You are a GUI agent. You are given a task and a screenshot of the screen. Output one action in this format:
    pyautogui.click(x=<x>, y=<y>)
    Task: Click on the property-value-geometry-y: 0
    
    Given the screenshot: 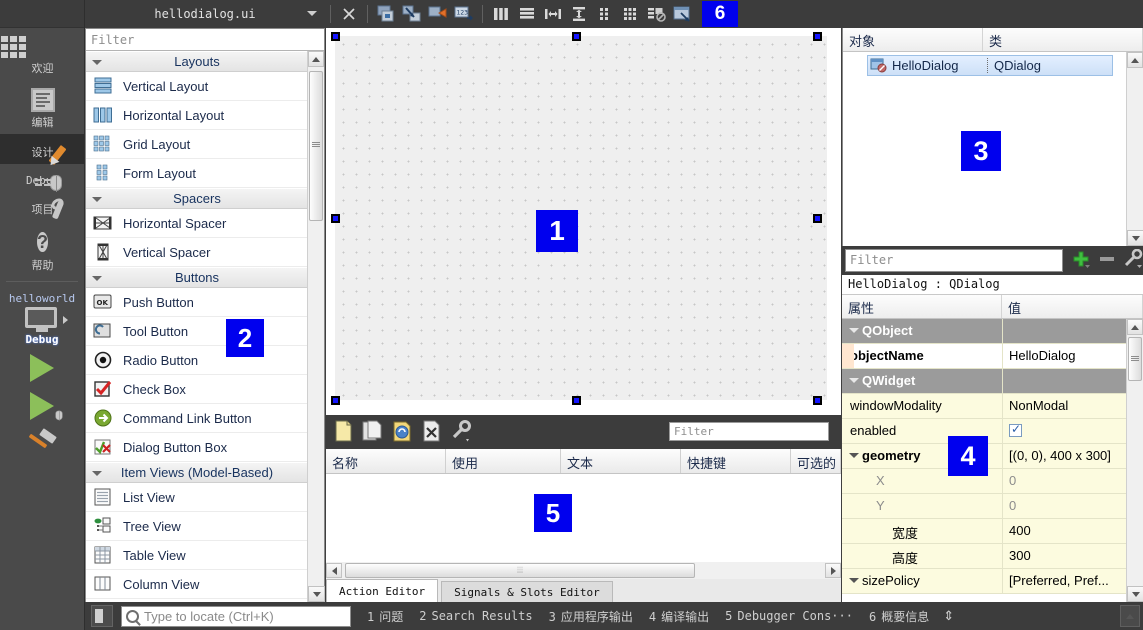 What is the action you would take?
    pyautogui.click(x=1072, y=506)
    